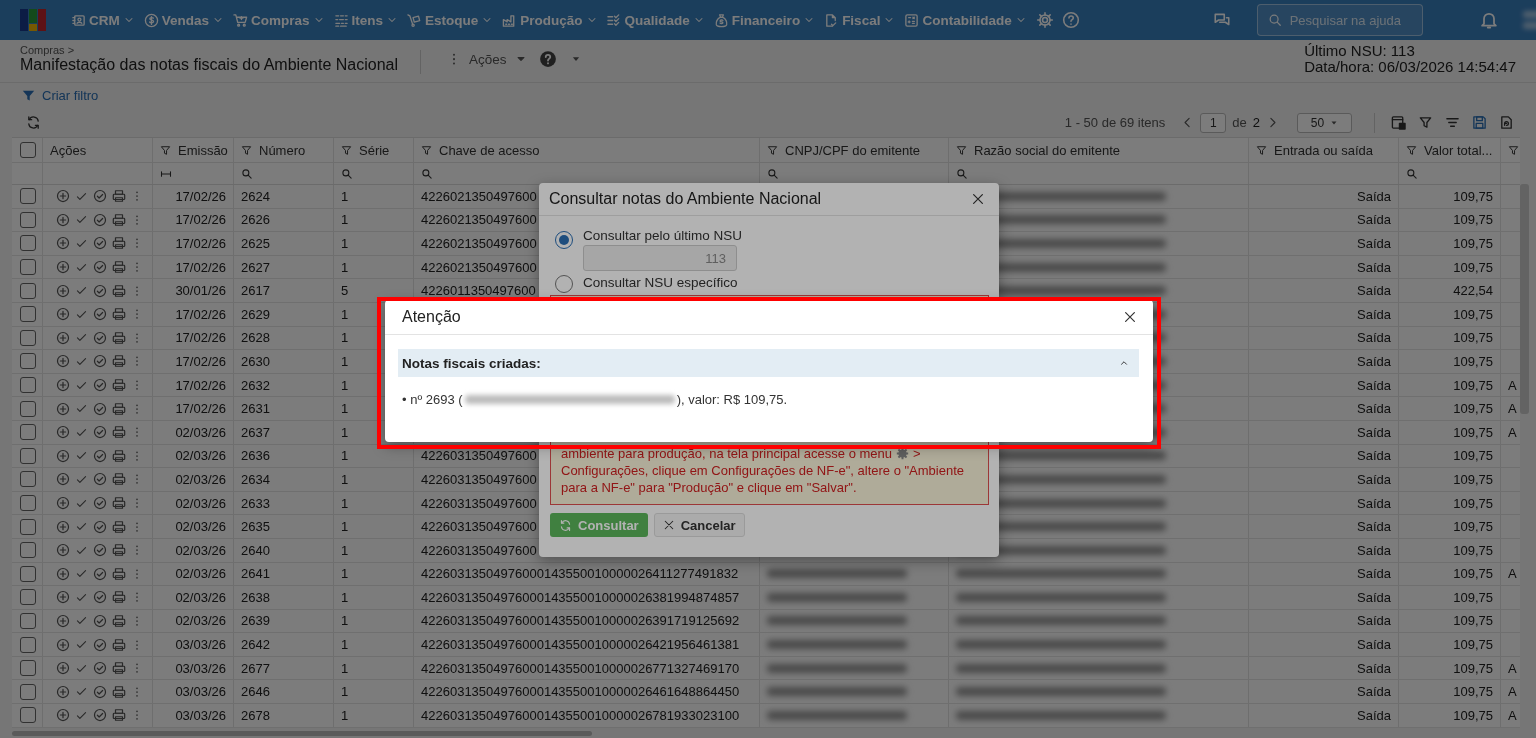 This screenshot has width=1536, height=738. Describe the element at coordinates (487, 59) in the screenshot. I see `actions-menu: Ações` at that location.